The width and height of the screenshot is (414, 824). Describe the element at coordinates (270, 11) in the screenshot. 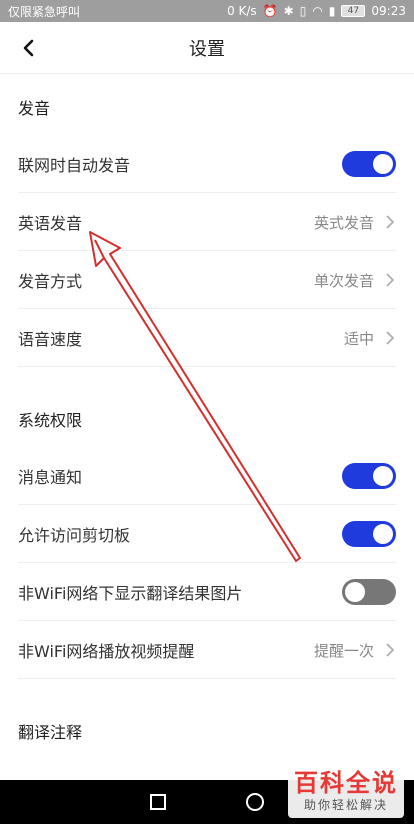

I see `alarm-icon: ⏰` at that location.